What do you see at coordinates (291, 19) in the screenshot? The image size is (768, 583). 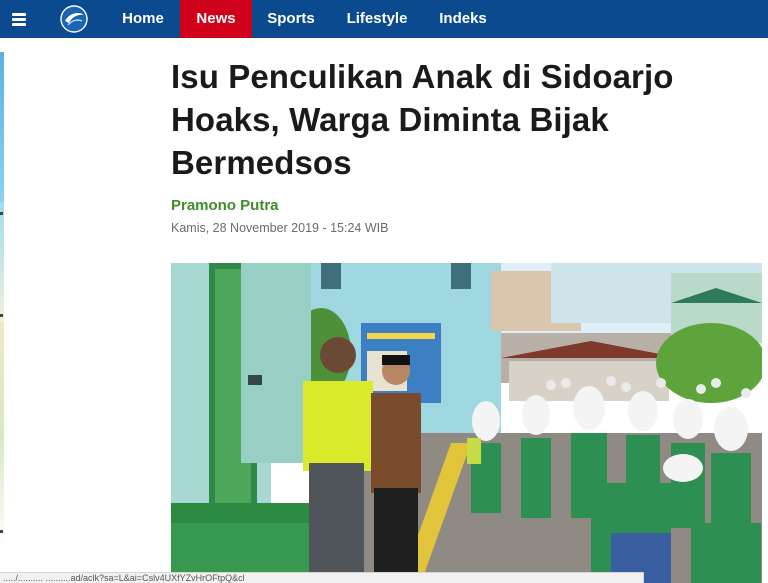 I see `nav-sports: Sports` at bounding box center [291, 19].